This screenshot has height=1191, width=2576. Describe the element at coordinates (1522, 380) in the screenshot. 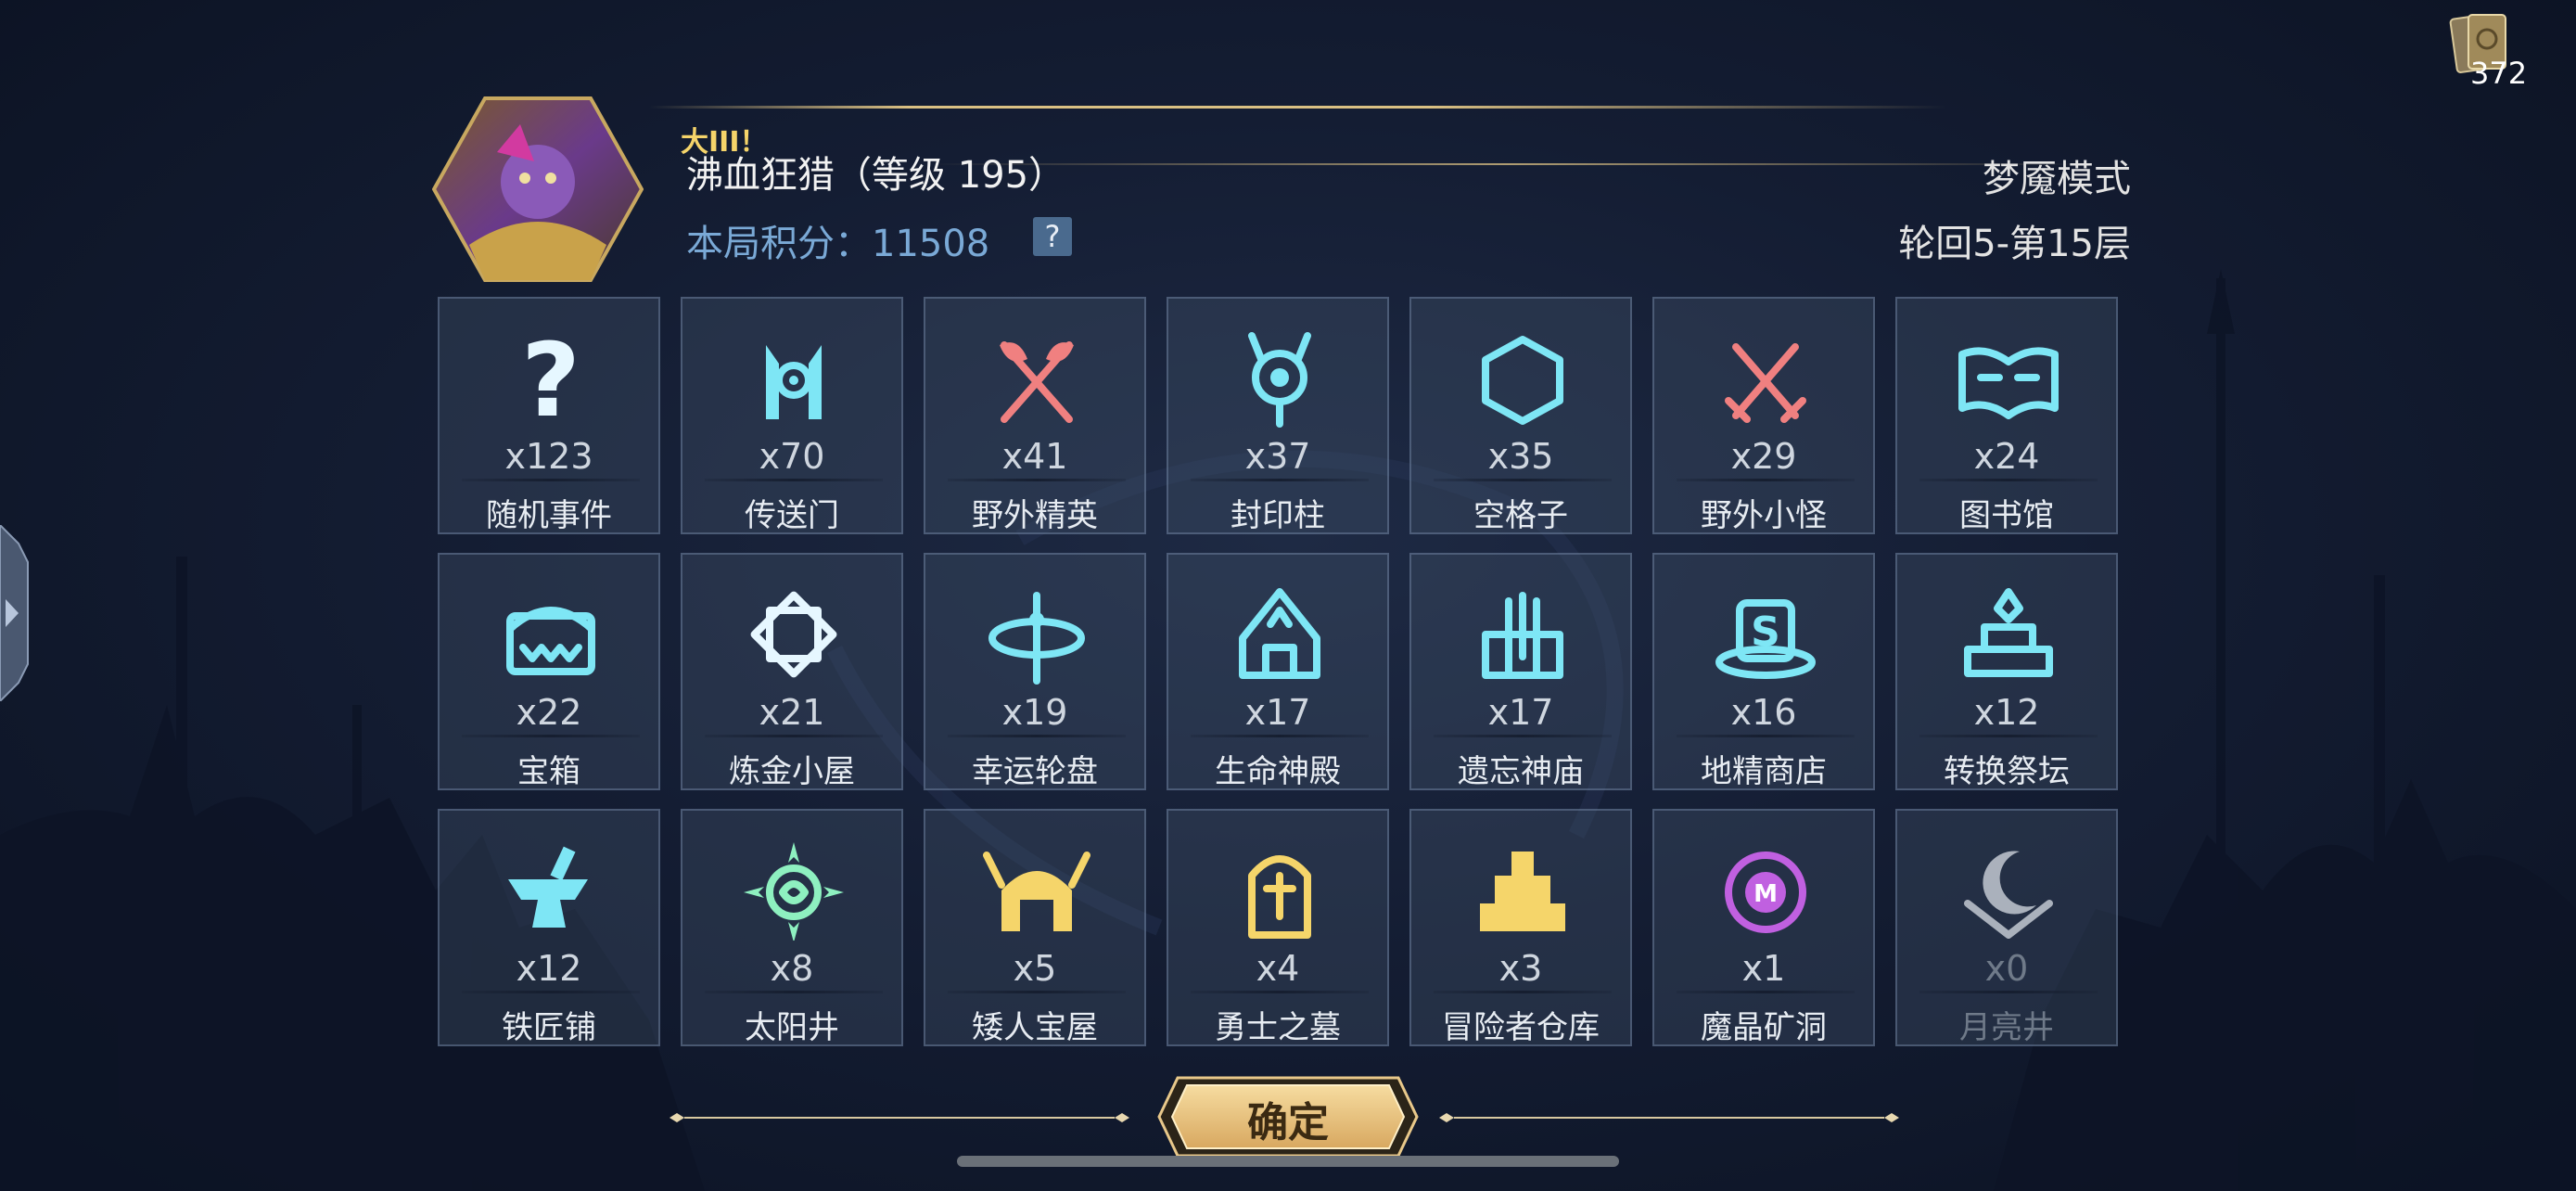

I see `hexagon-icon` at that location.